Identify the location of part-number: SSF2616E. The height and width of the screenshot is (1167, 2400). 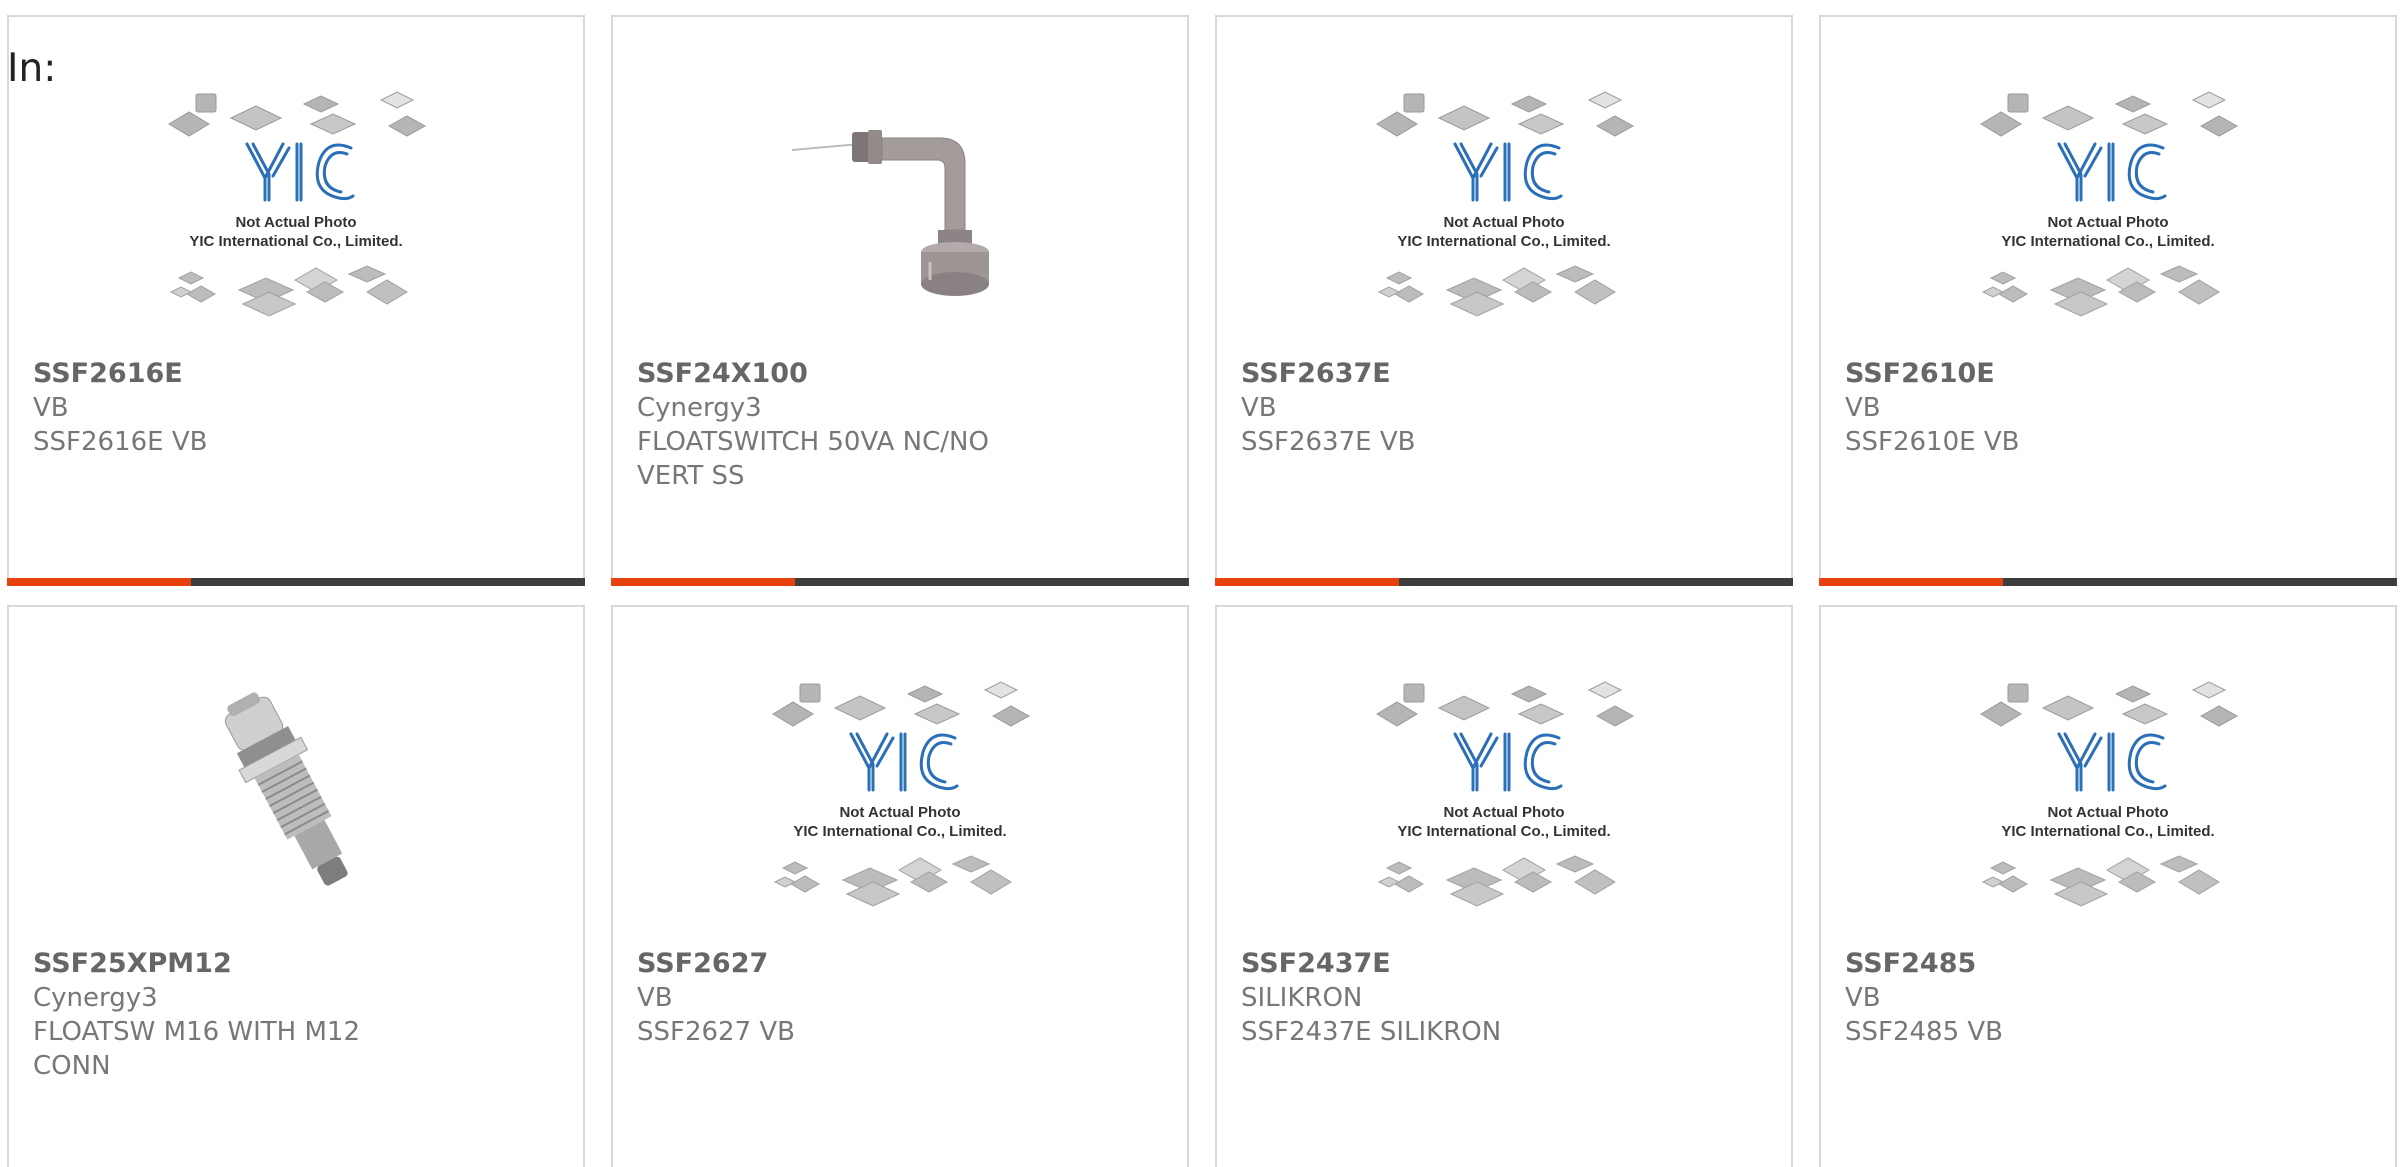
(296, 374).